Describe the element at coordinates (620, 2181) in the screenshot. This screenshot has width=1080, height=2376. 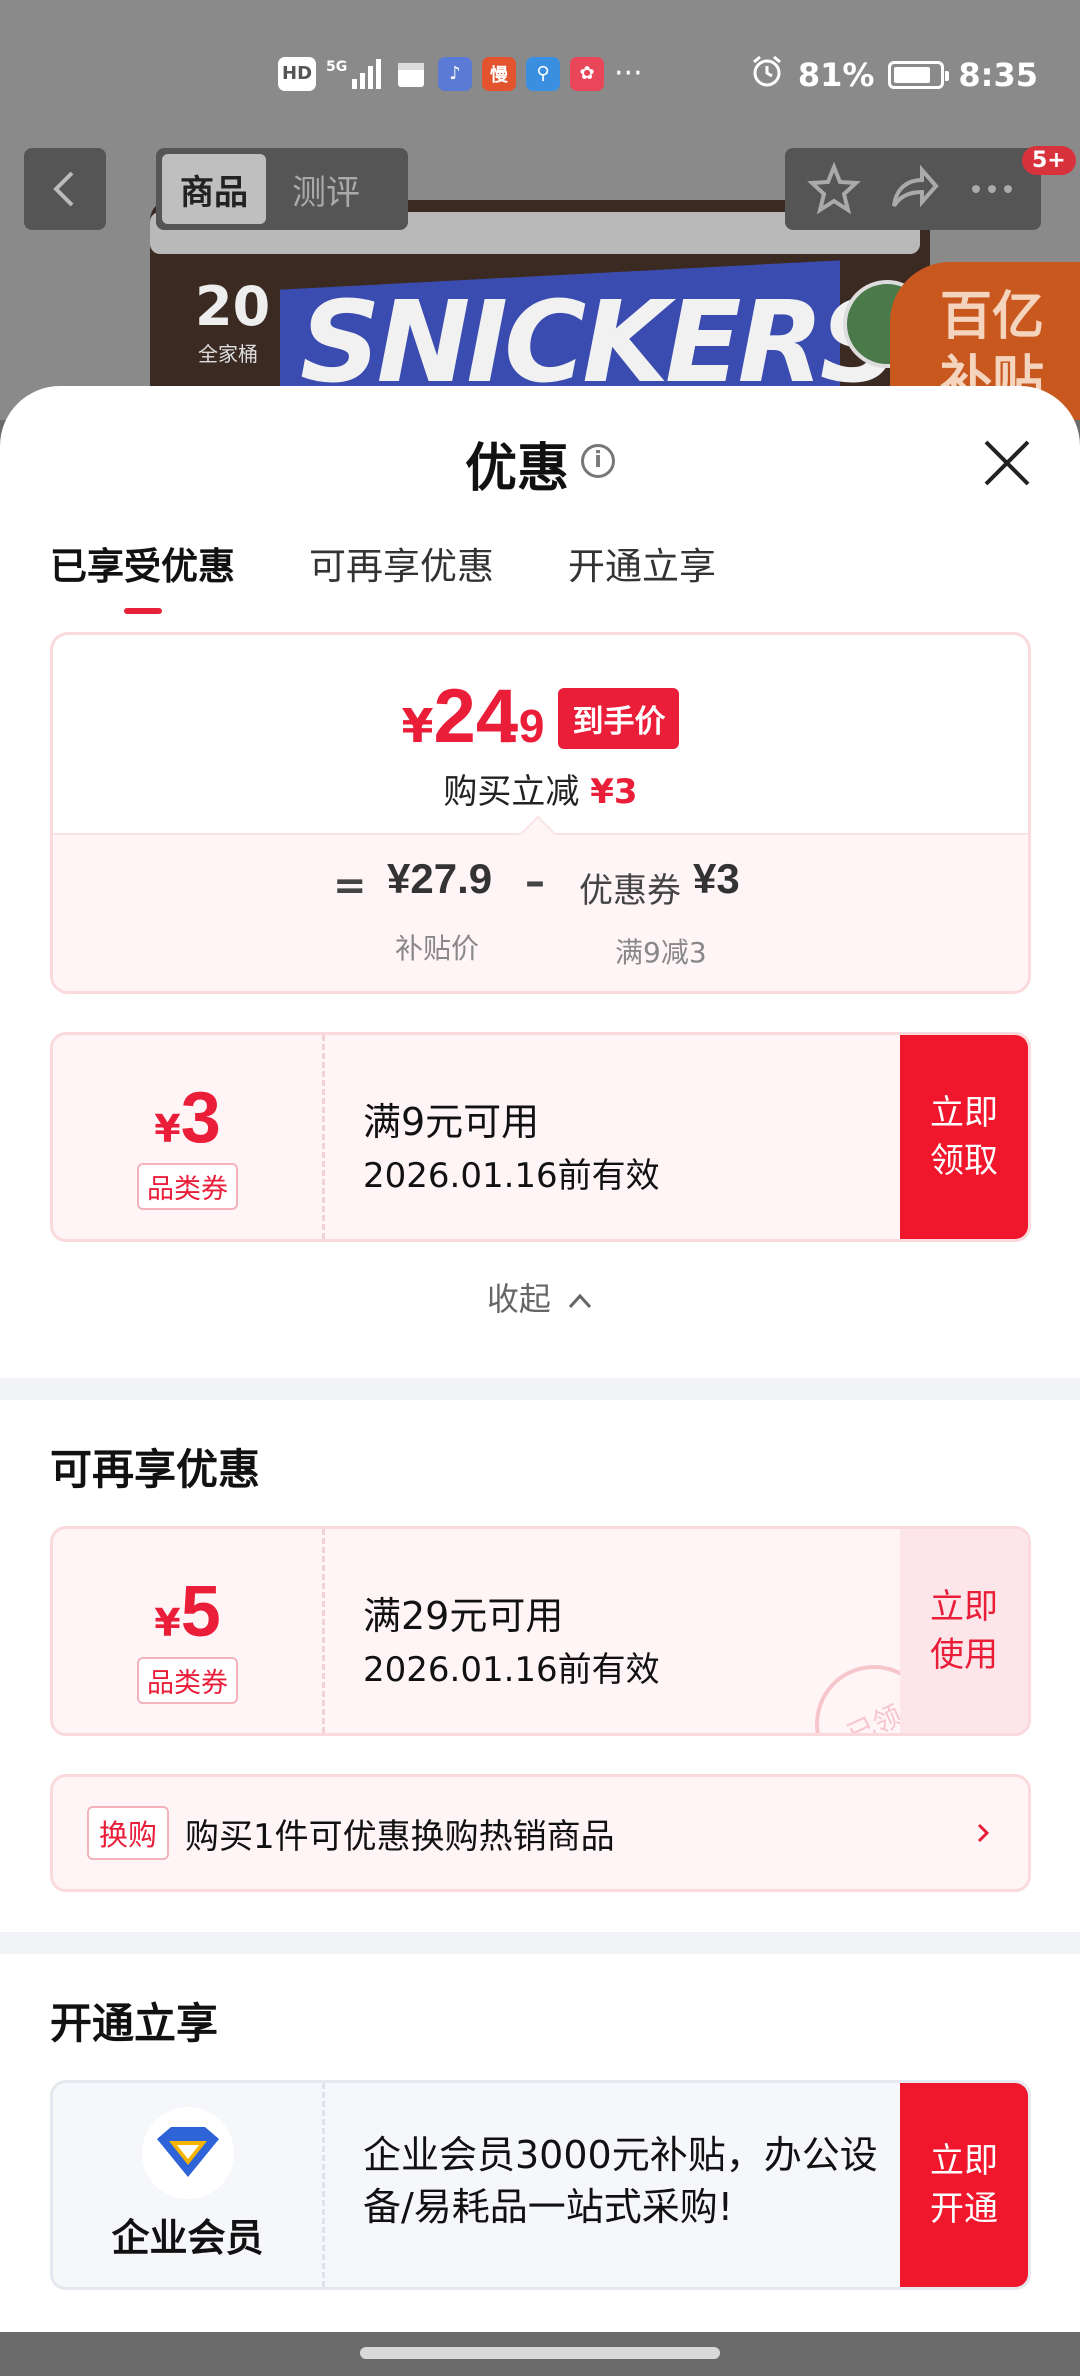
I see `member-description: 企业会员3000元补贴，办公设备/易耗品一站式采购!` at that location.